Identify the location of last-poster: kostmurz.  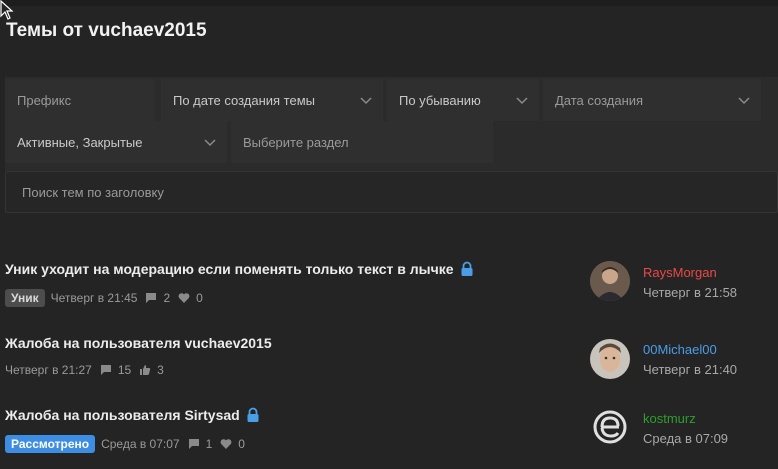
(669, 418).